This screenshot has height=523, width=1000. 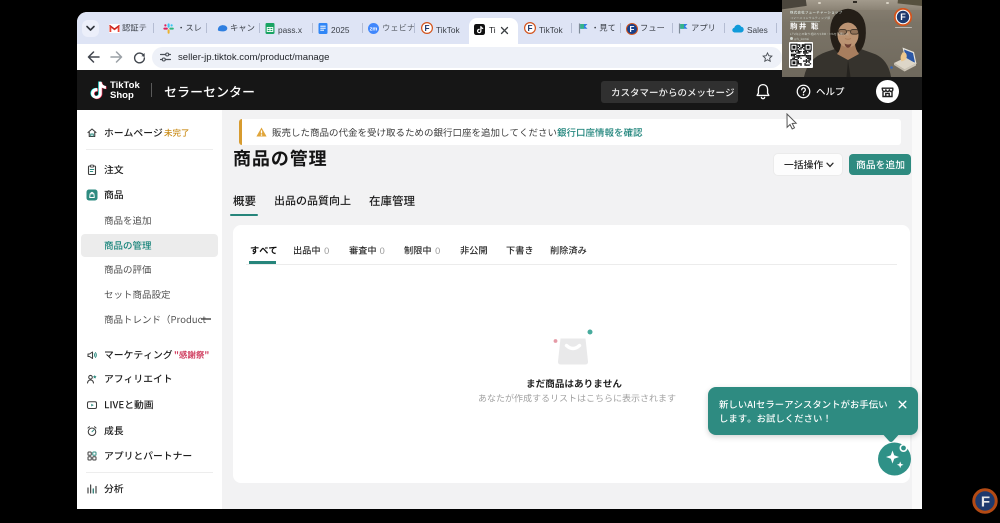 I want to click on svg-text: zm, so click(x=374, y=29).